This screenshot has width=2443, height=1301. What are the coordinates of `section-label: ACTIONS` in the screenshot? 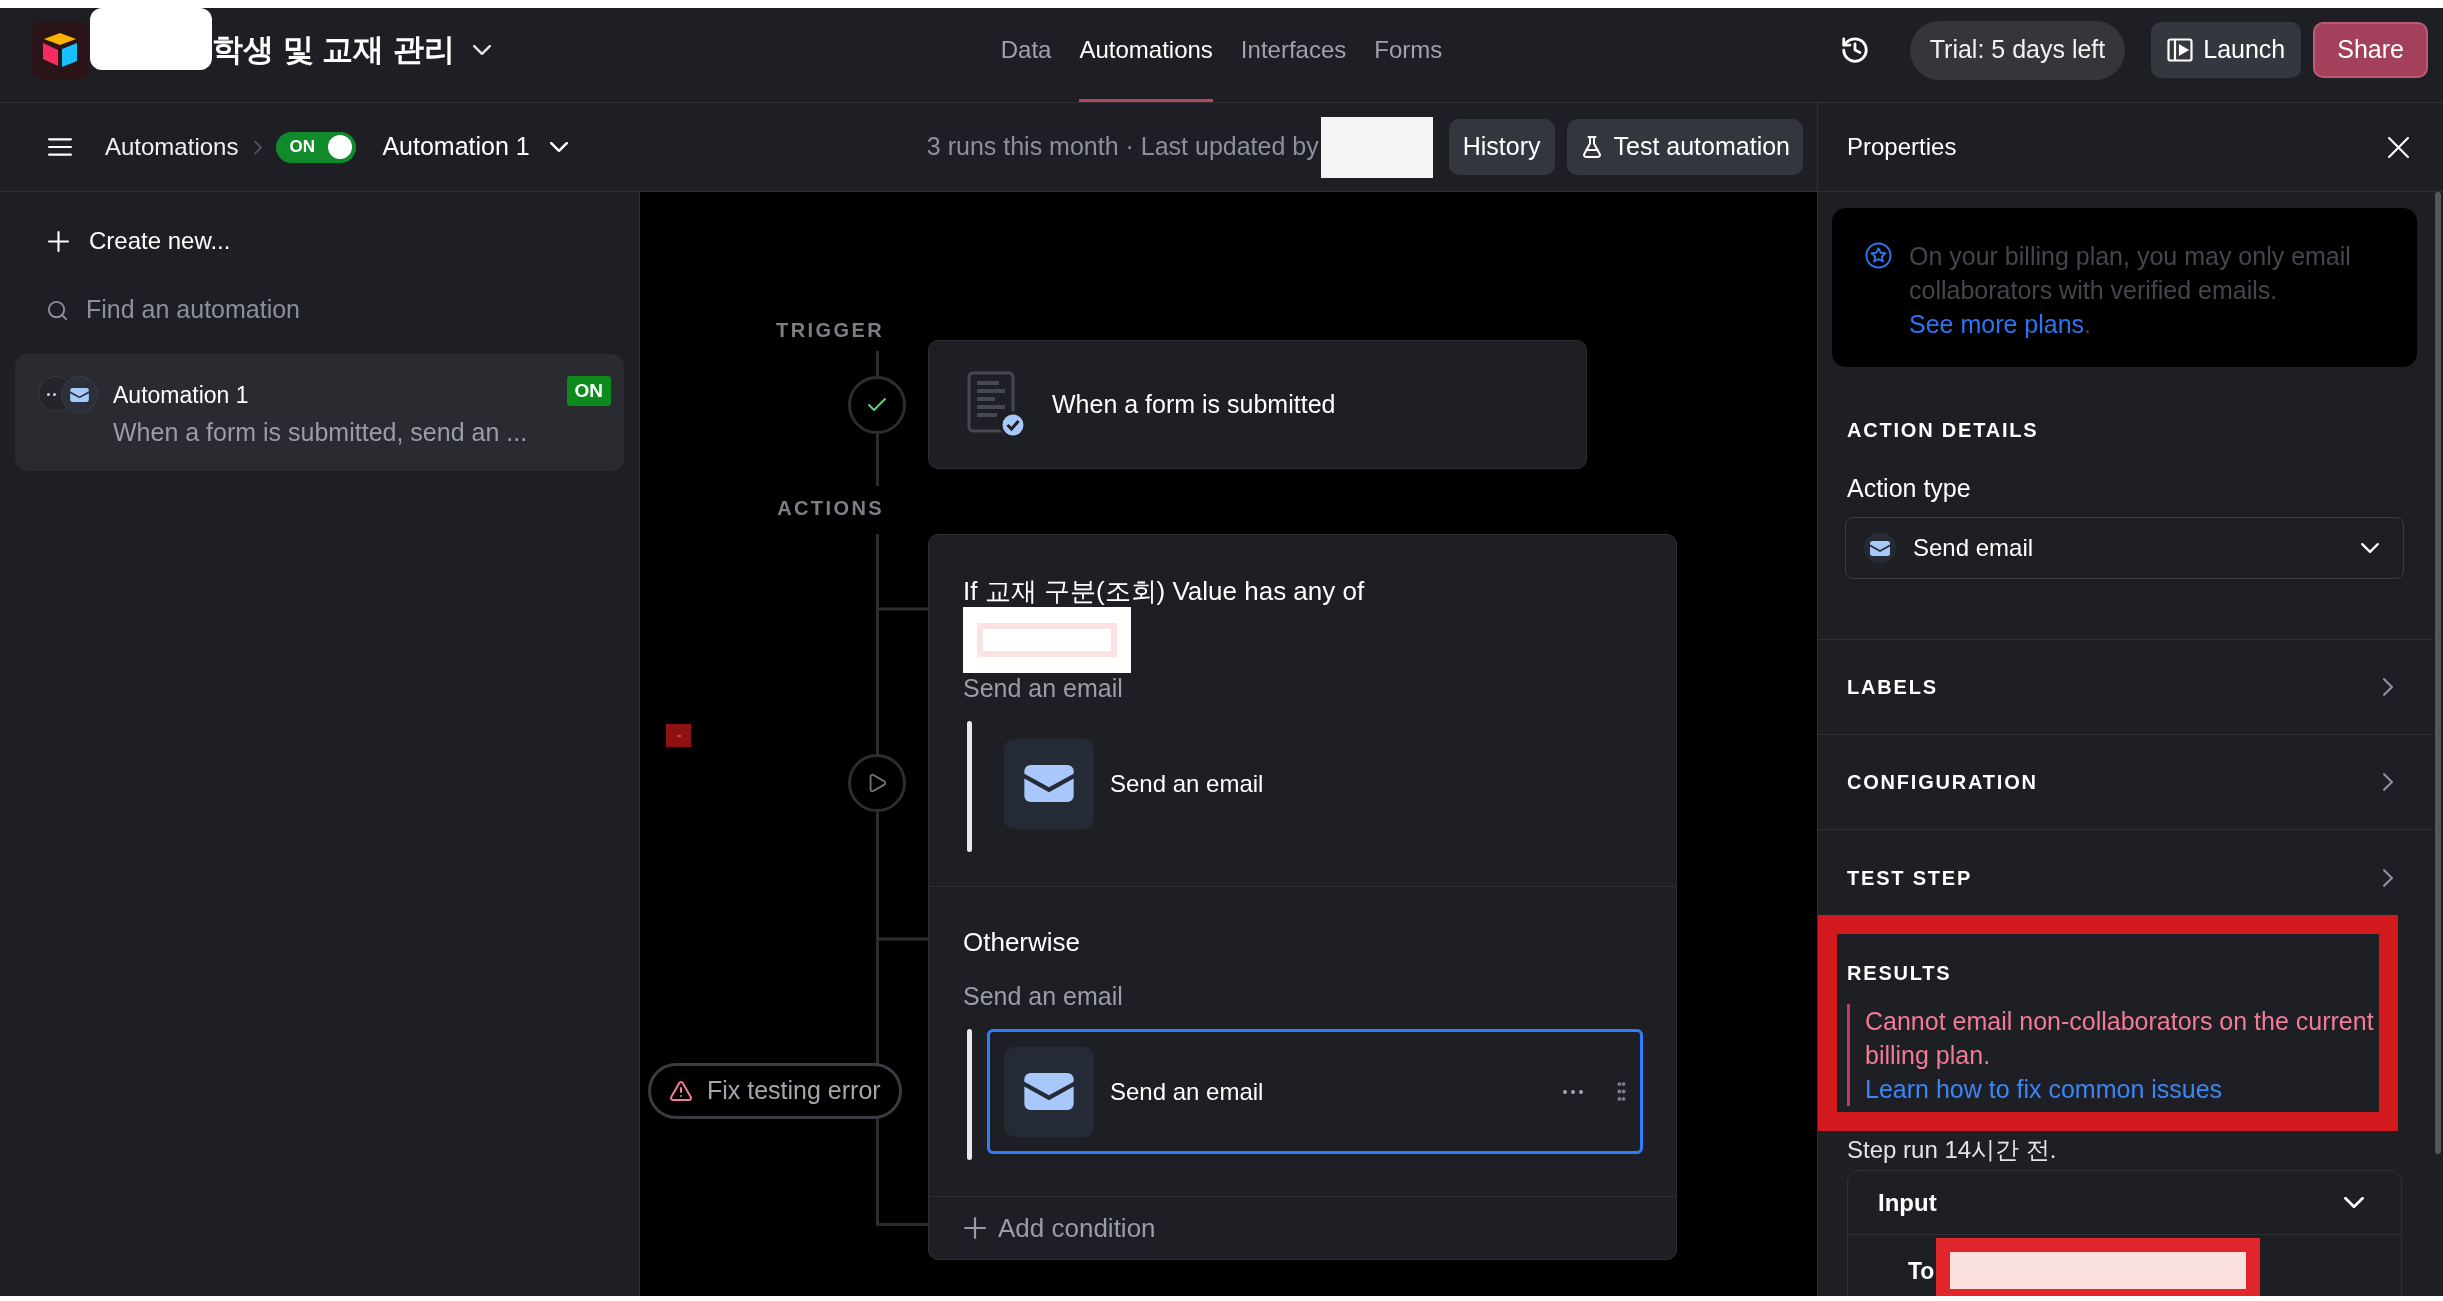 It's located at (830, 508).